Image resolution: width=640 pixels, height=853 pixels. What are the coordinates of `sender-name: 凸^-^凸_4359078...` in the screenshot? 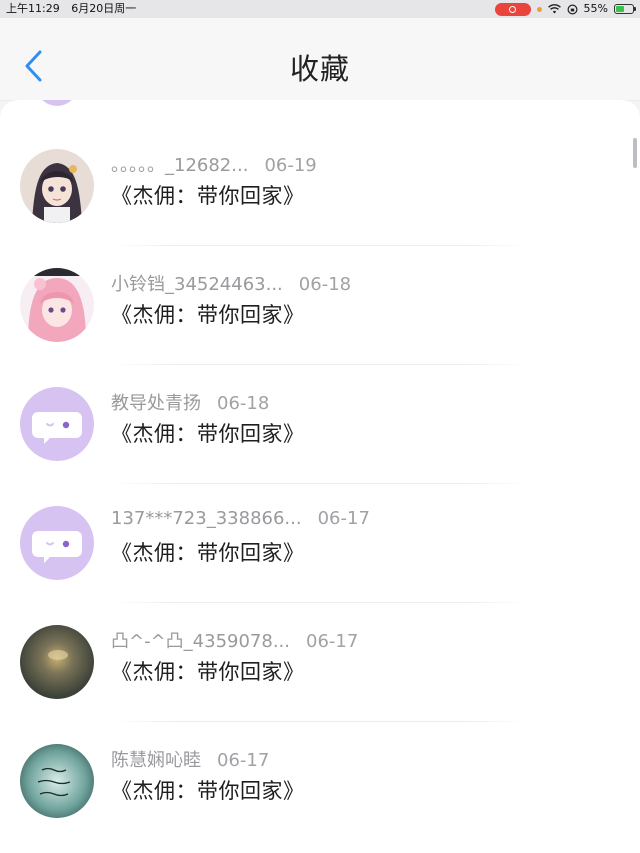 It's located at (200, 641).